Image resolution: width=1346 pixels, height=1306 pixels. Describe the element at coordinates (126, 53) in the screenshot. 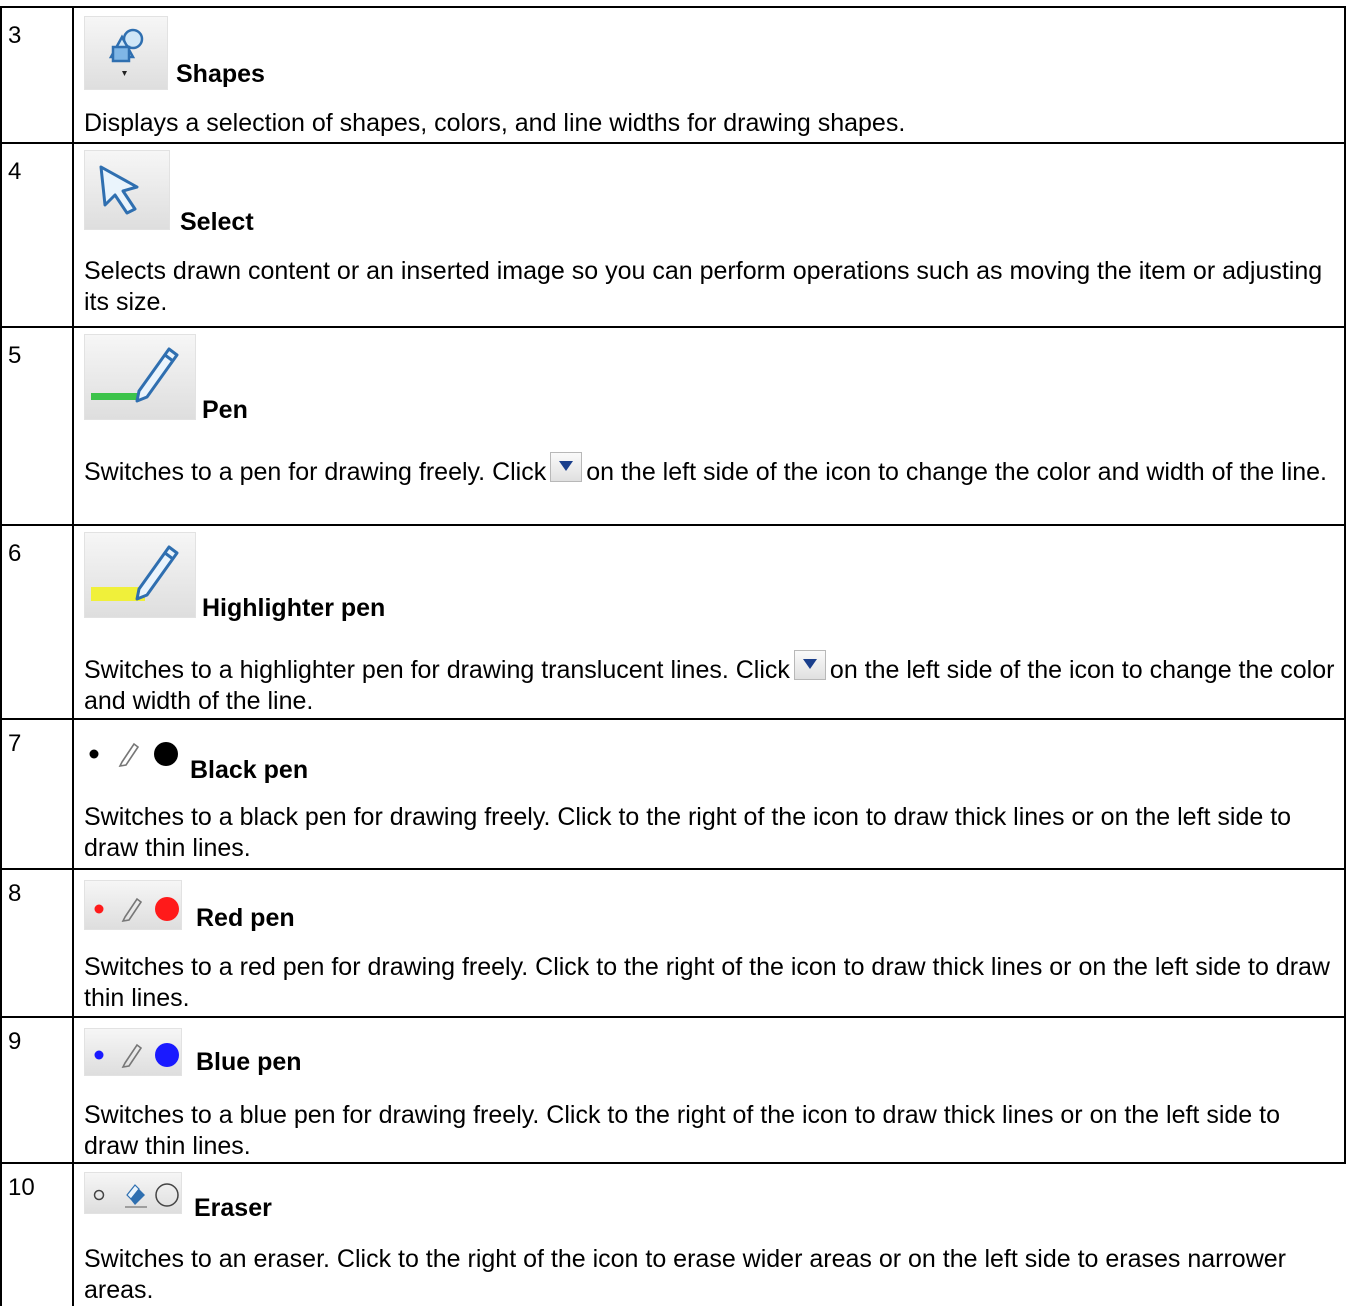

I see `shapes-icon` at that location.